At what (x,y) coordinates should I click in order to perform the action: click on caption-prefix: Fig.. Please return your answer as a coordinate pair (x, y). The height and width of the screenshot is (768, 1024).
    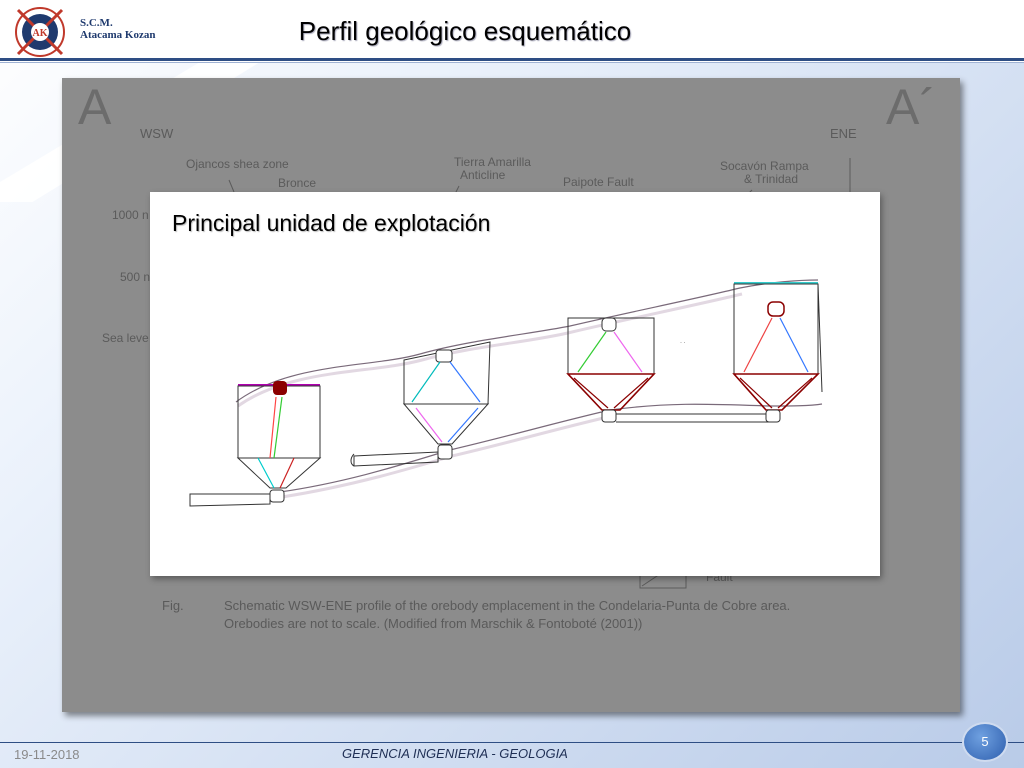
    Looking at the image, I should click on (173, 605).